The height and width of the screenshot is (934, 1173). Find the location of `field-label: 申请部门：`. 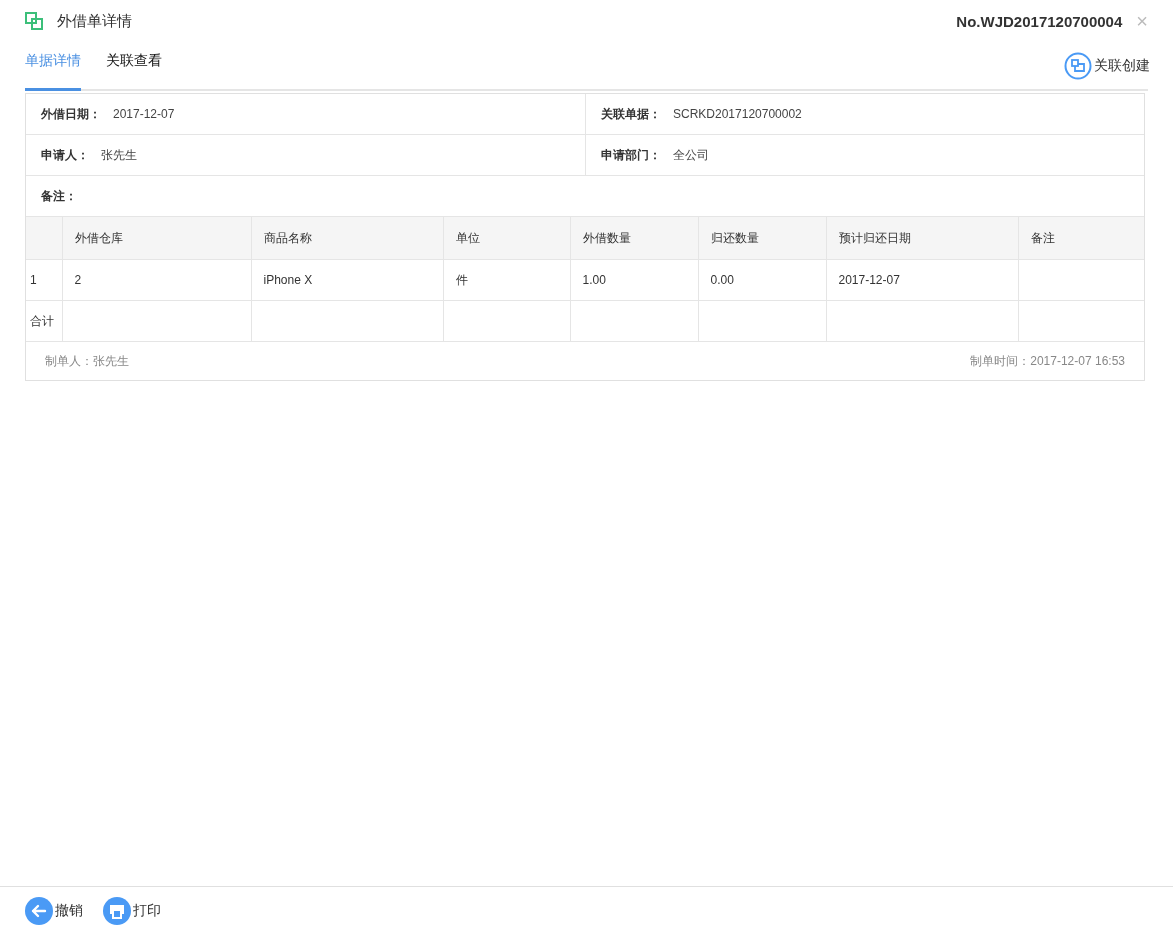

field-label: 申请部门： is located at coordinates (631, 155).